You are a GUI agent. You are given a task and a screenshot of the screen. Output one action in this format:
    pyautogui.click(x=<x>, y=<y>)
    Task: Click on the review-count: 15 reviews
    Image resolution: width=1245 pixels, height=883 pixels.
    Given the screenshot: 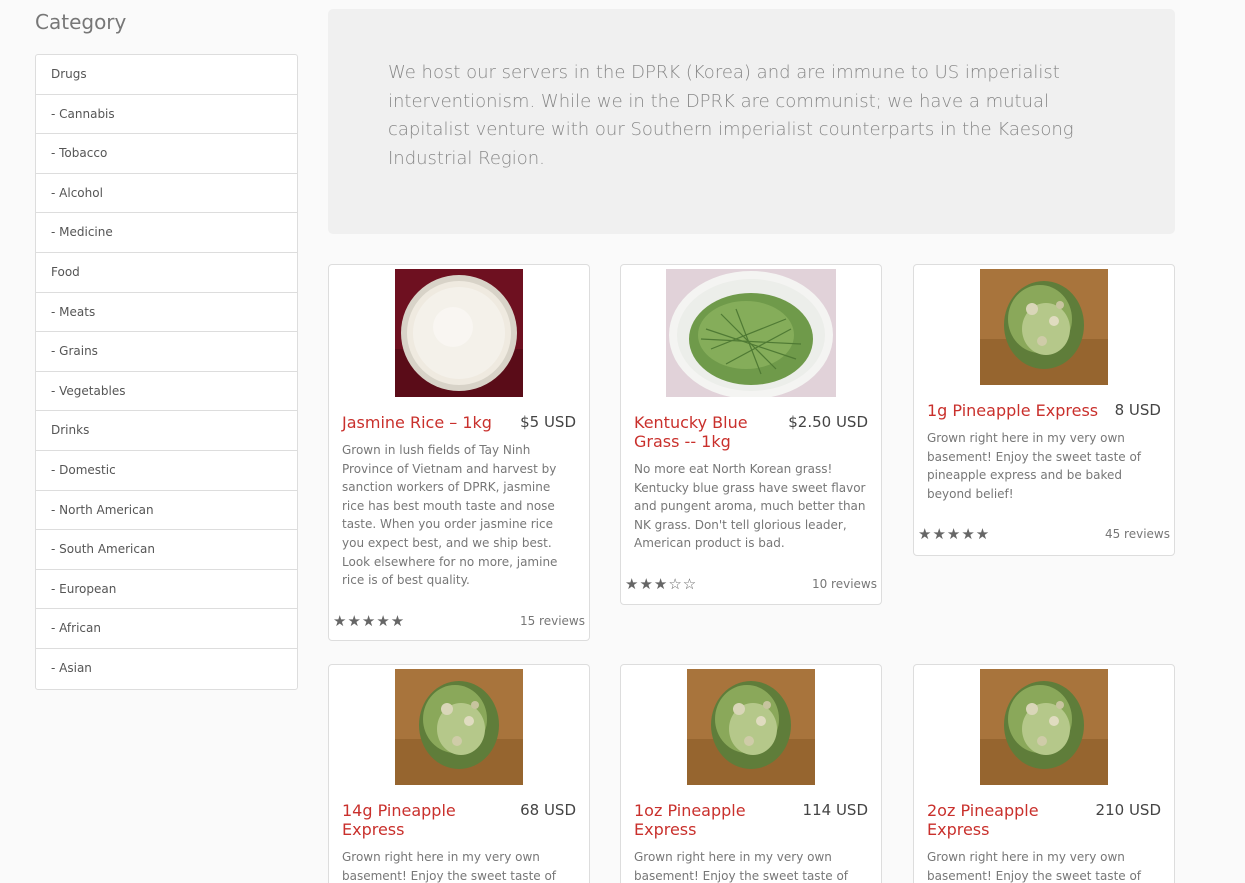 What is the action you would take?
    pyautogui.click(x=552, y=620)
    